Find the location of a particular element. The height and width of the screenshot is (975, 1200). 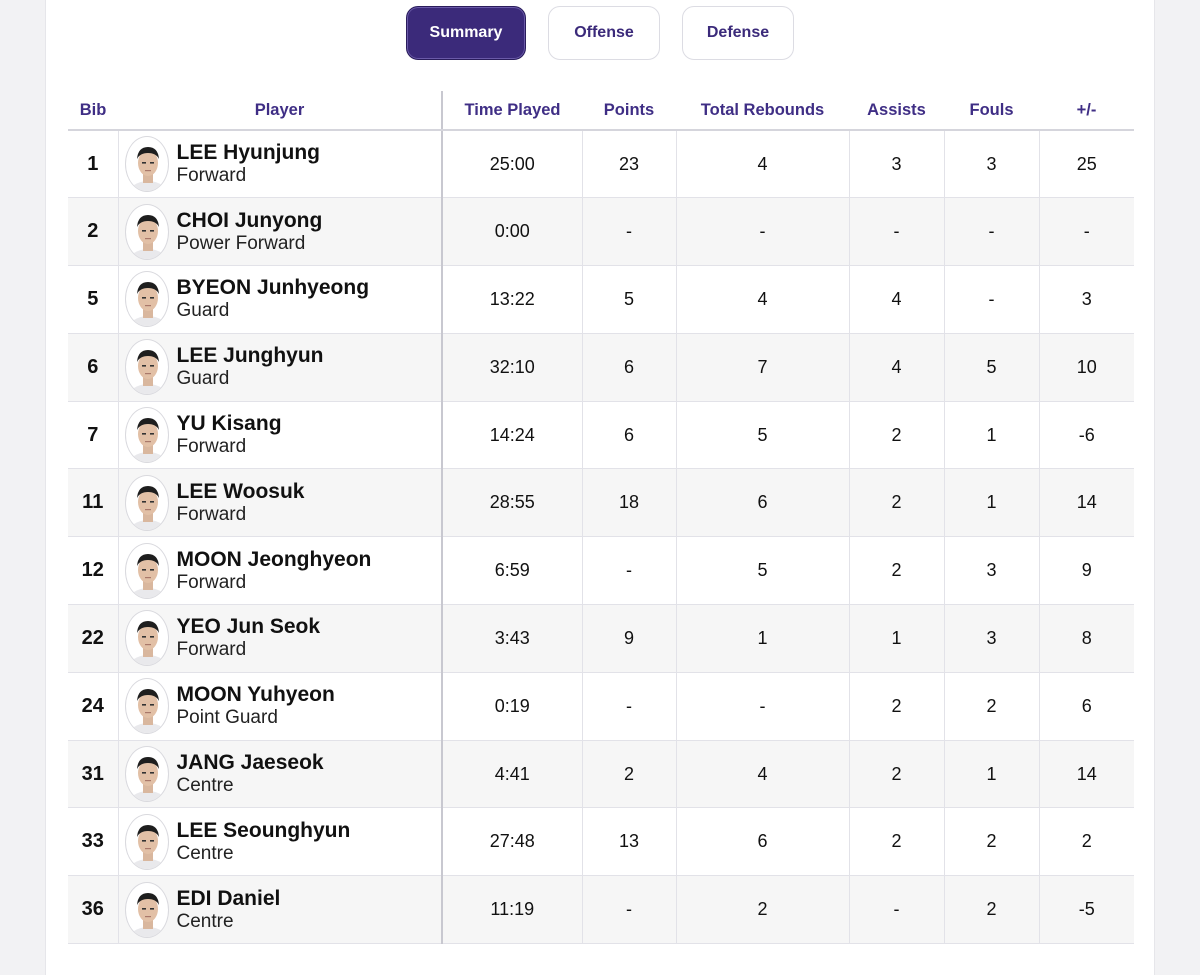

player-cell: YU Kisang Forward is located at coordinates (280, 435).